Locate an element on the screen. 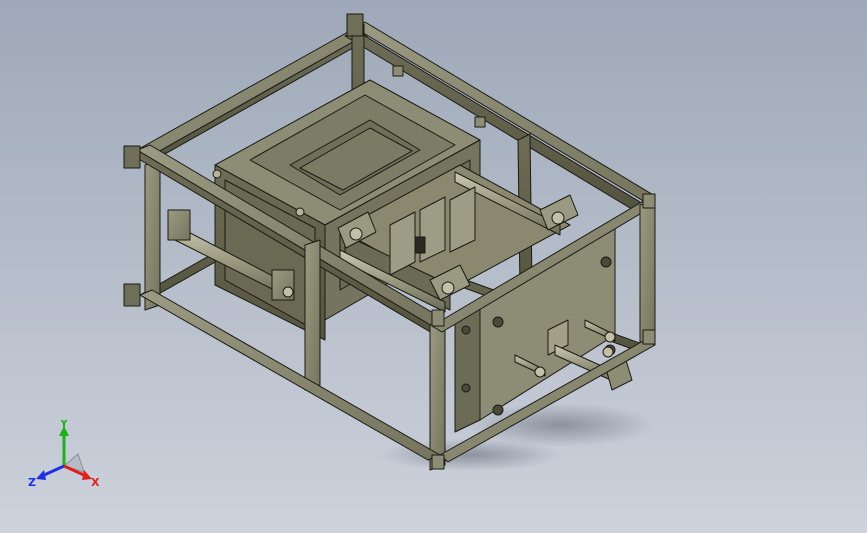  axis-triad: Y X Z is located at coordinates (64, 454).